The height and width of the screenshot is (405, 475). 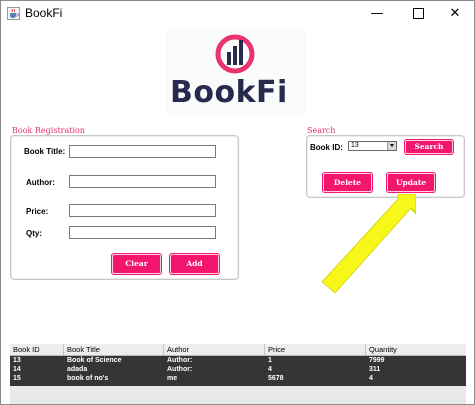 What do you see at coordinates (13, 13) in the screenshot?
I see `java-cup-icon` at bounding box center [13, 13].